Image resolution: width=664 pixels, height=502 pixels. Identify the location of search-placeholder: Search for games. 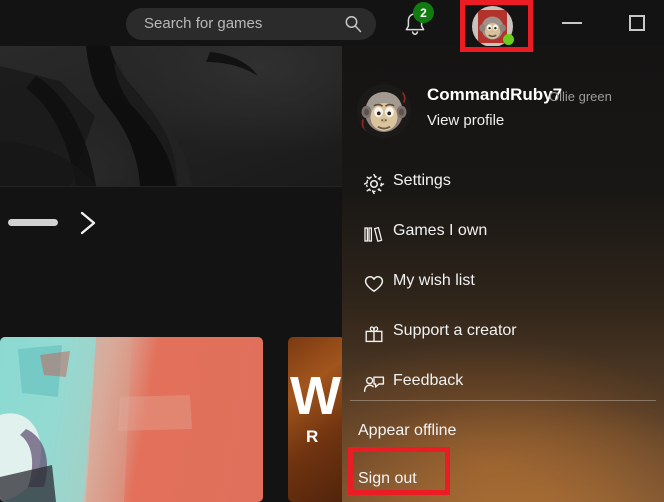
(203, 23).